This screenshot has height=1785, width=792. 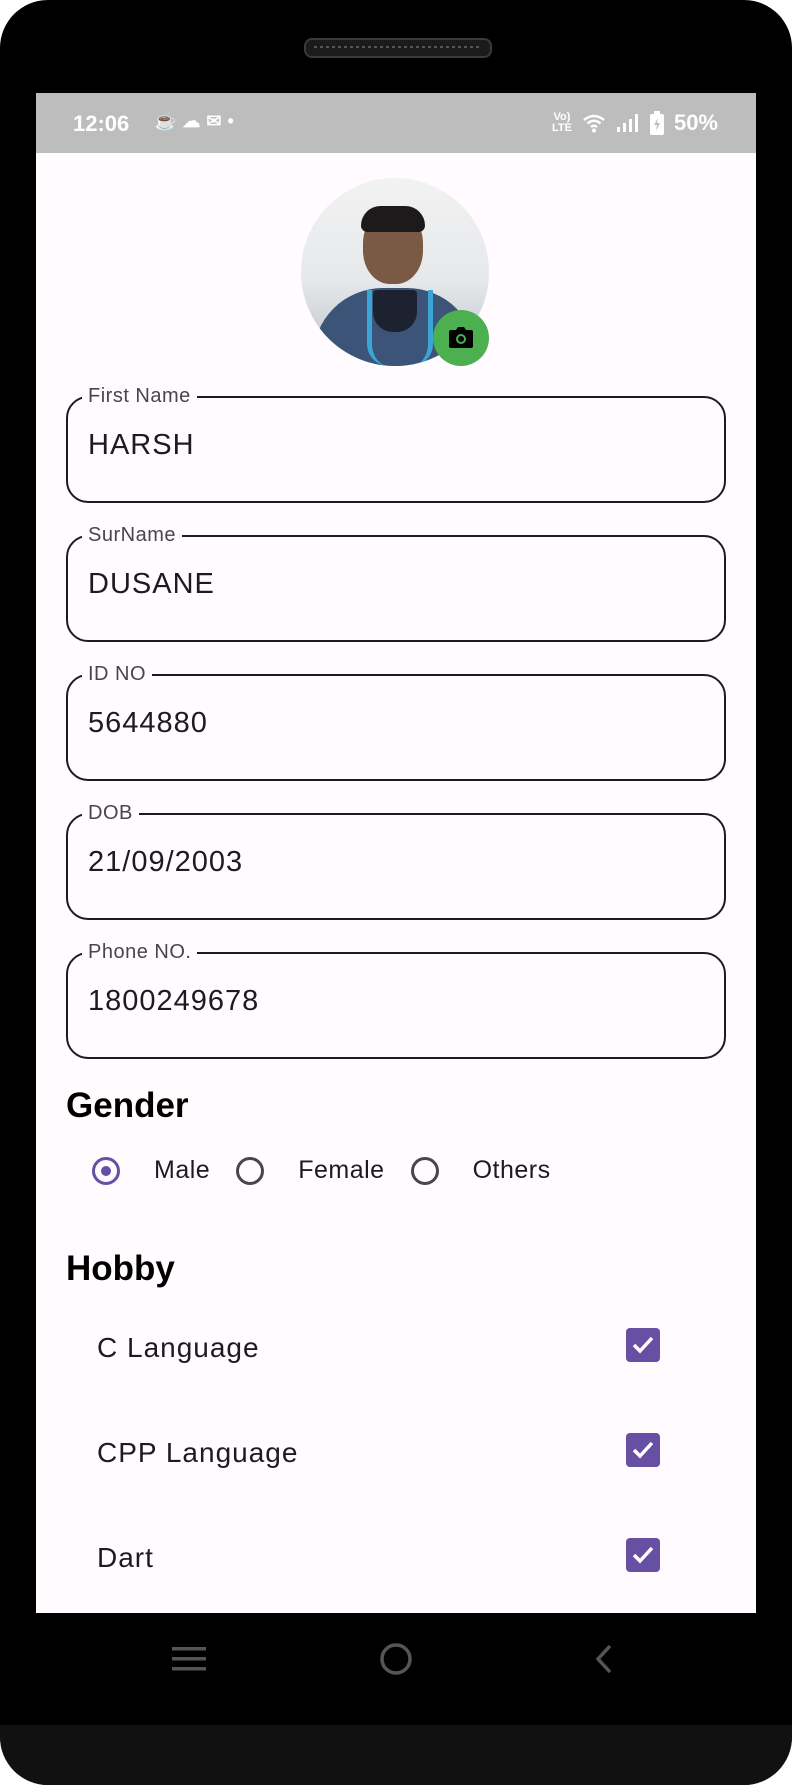 I want to click on status-bar: 12:06 ☕☁✉• Vo) LTE 50%, so click(x=396, y=123).